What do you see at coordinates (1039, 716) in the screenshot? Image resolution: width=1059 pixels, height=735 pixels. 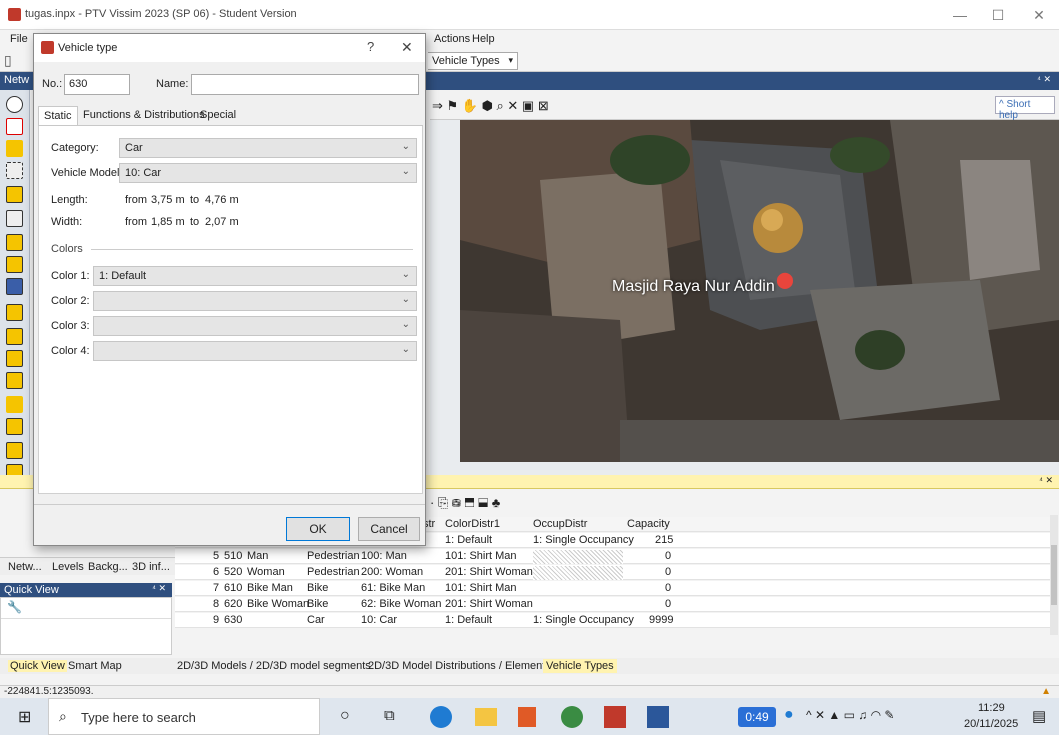 I see `notification-icon: ▤` at bounding box center [1039, 716].